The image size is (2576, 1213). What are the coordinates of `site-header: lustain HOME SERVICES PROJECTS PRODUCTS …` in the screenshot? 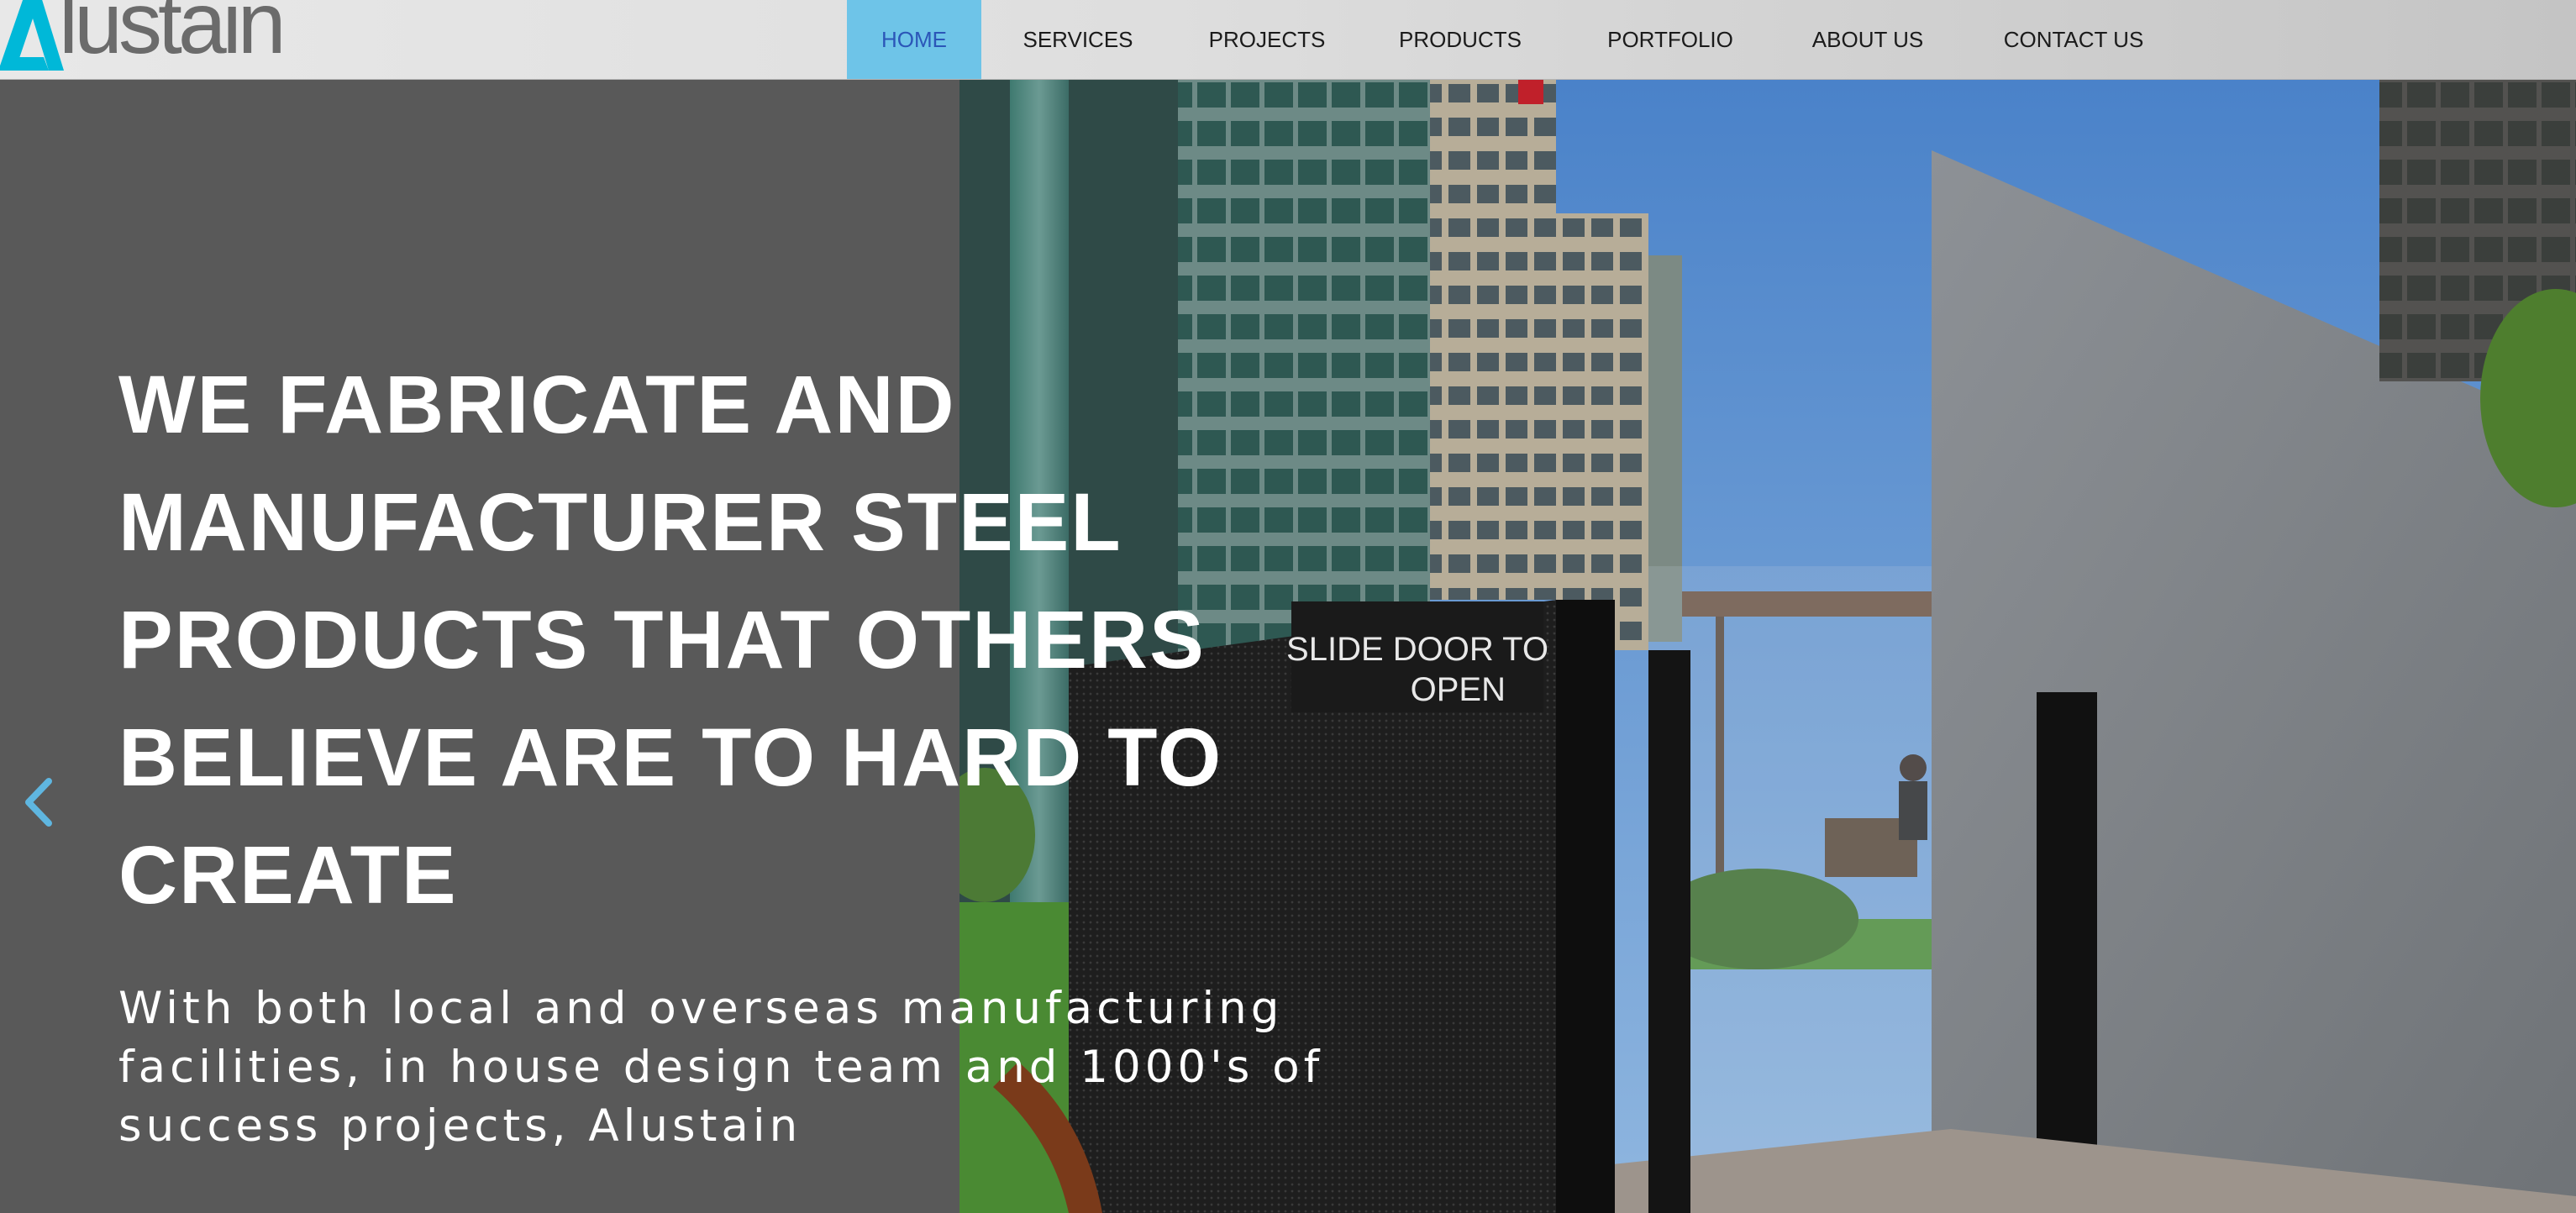 It's located at (1288, 40).